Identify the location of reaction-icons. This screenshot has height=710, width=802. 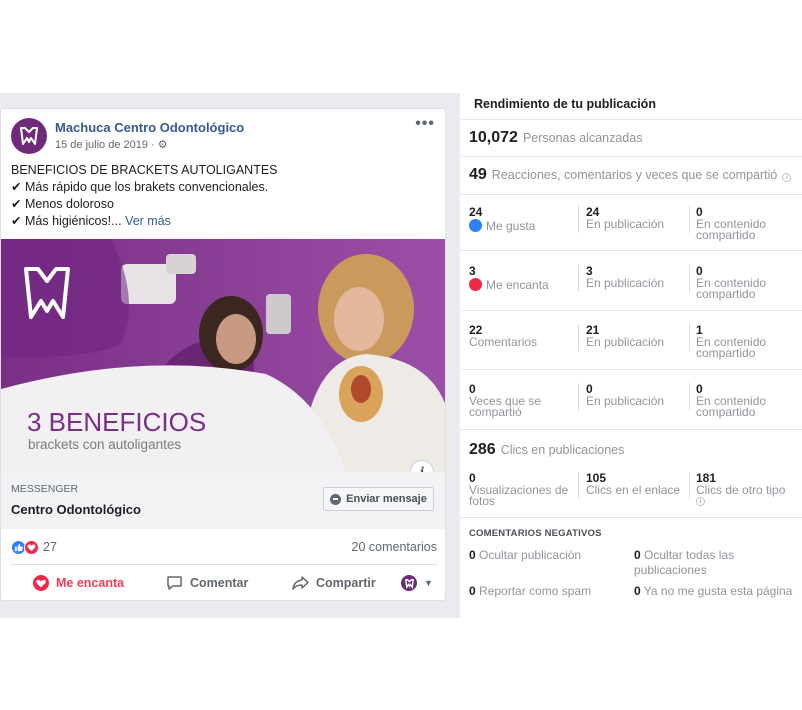
(25, 547).